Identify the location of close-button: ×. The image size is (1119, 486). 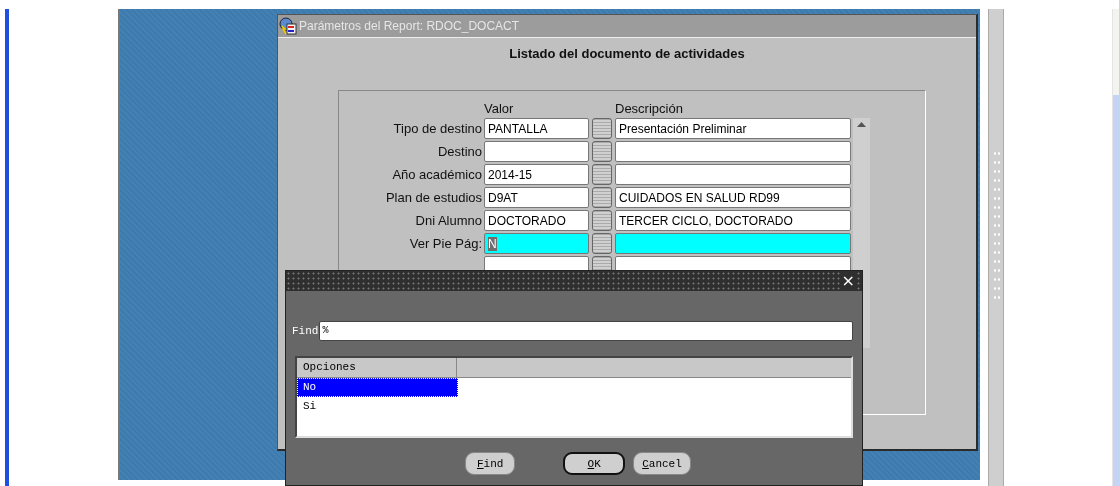
(848, 281).